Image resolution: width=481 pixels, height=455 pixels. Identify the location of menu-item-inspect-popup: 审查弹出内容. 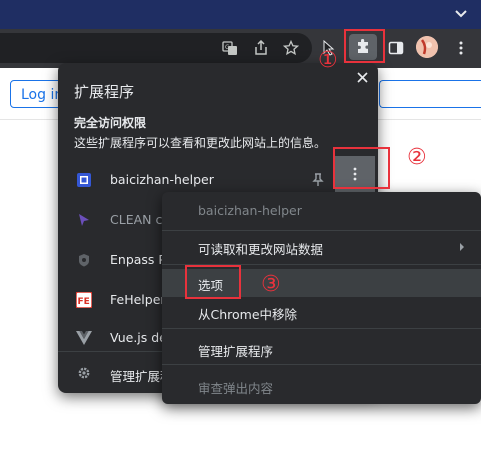
(236, 388).